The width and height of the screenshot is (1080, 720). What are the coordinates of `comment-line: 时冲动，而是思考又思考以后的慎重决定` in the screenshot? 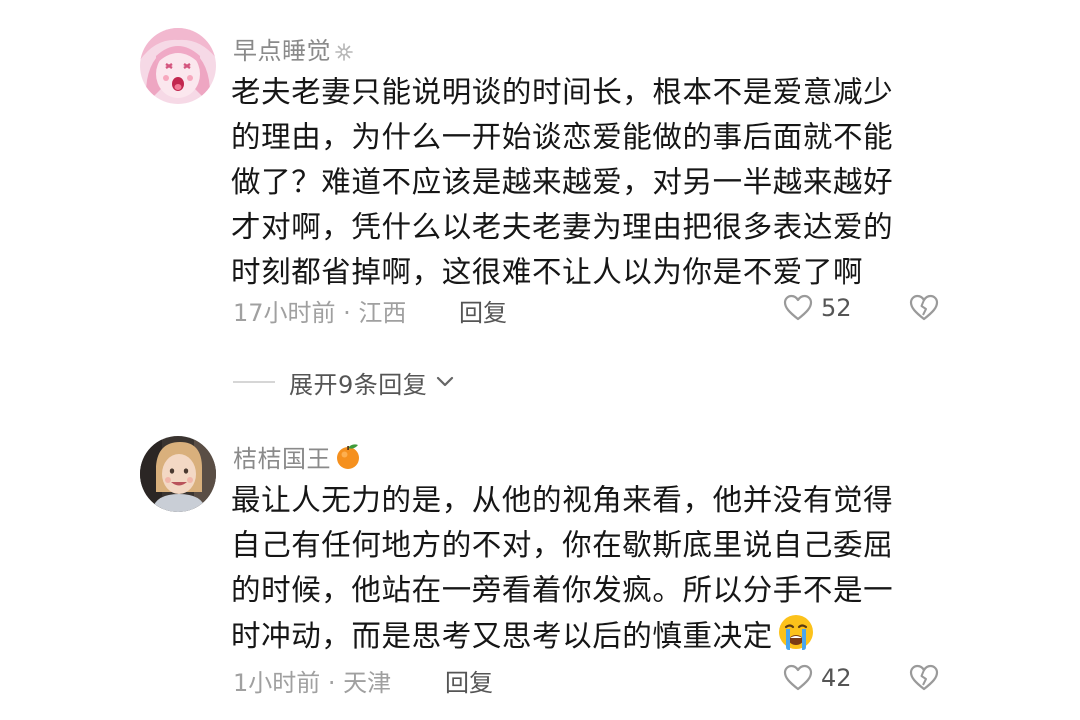 It's located at (502, 636).